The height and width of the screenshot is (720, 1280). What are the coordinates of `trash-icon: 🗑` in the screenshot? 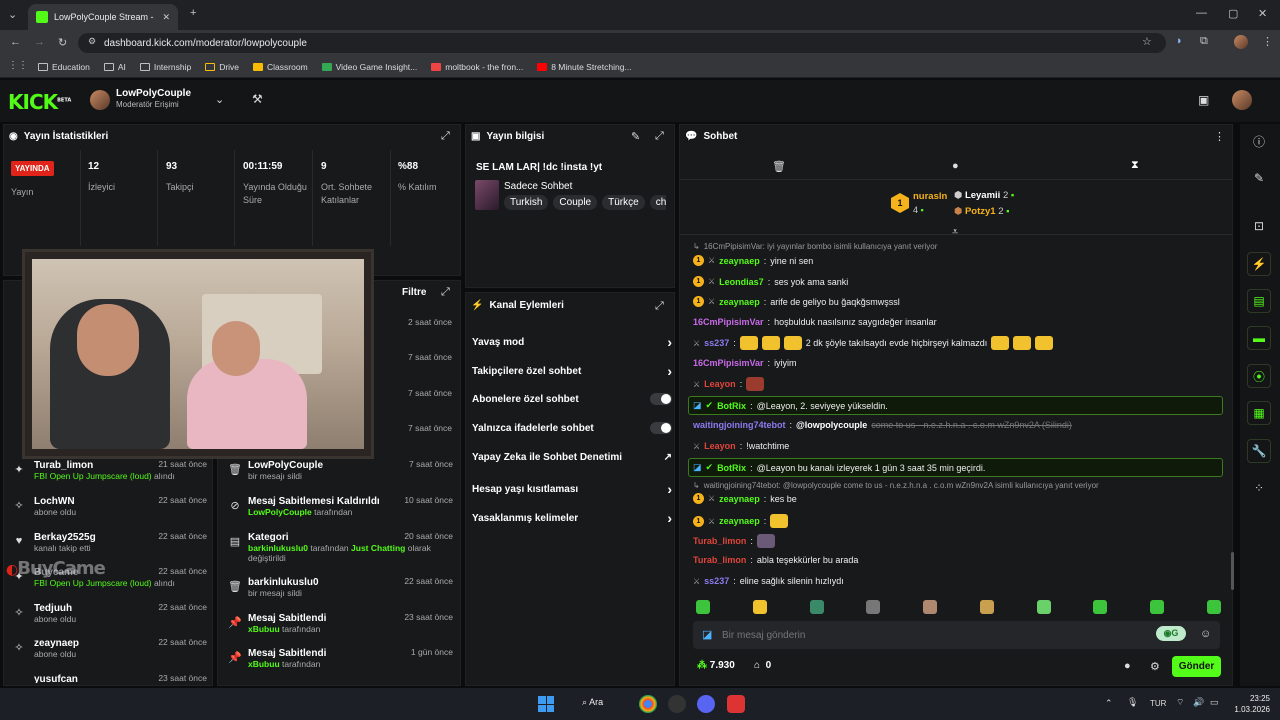 It's located at (779, 166).